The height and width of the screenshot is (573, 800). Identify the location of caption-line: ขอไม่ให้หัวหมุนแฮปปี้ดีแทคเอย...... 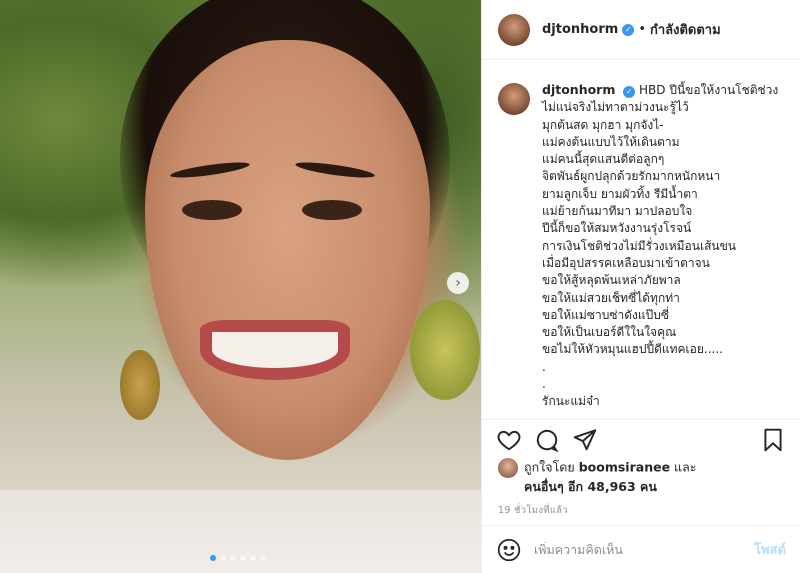
(632, 349).